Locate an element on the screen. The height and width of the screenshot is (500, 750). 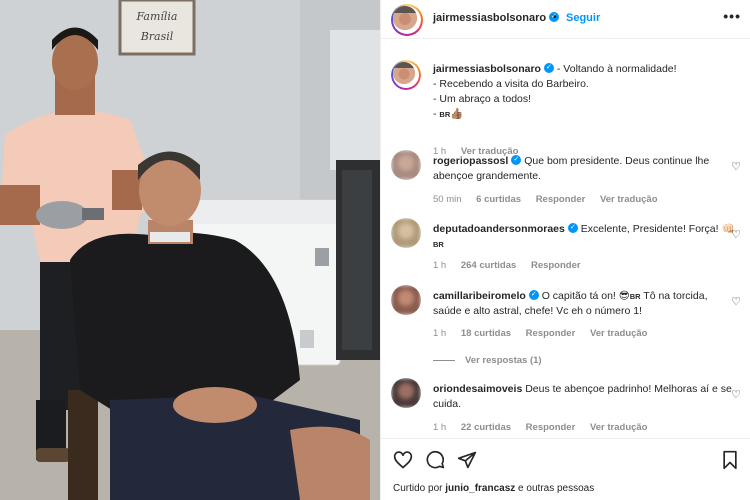
comment-likes: 18 curtidas is located at coordinates (486, 333).